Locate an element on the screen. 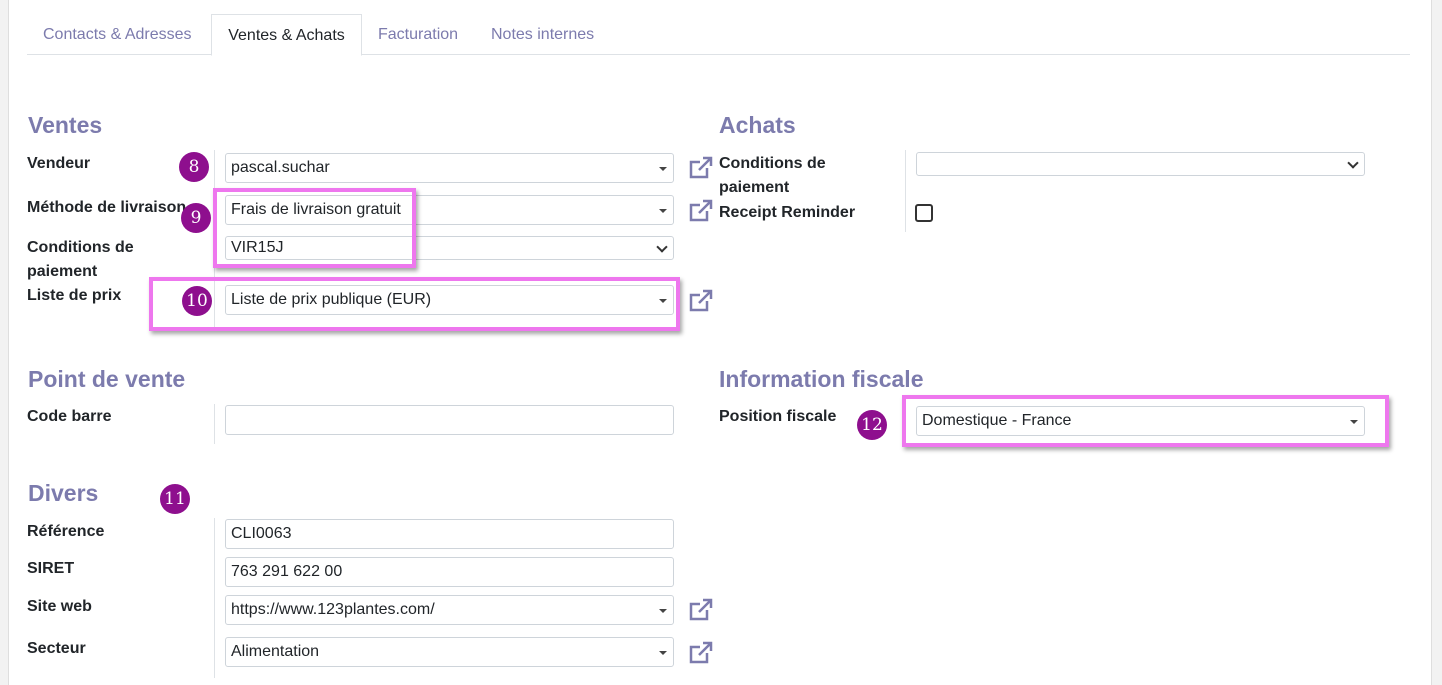  vendeur-value: pascal.suchar is located at coordinates (280, 167).